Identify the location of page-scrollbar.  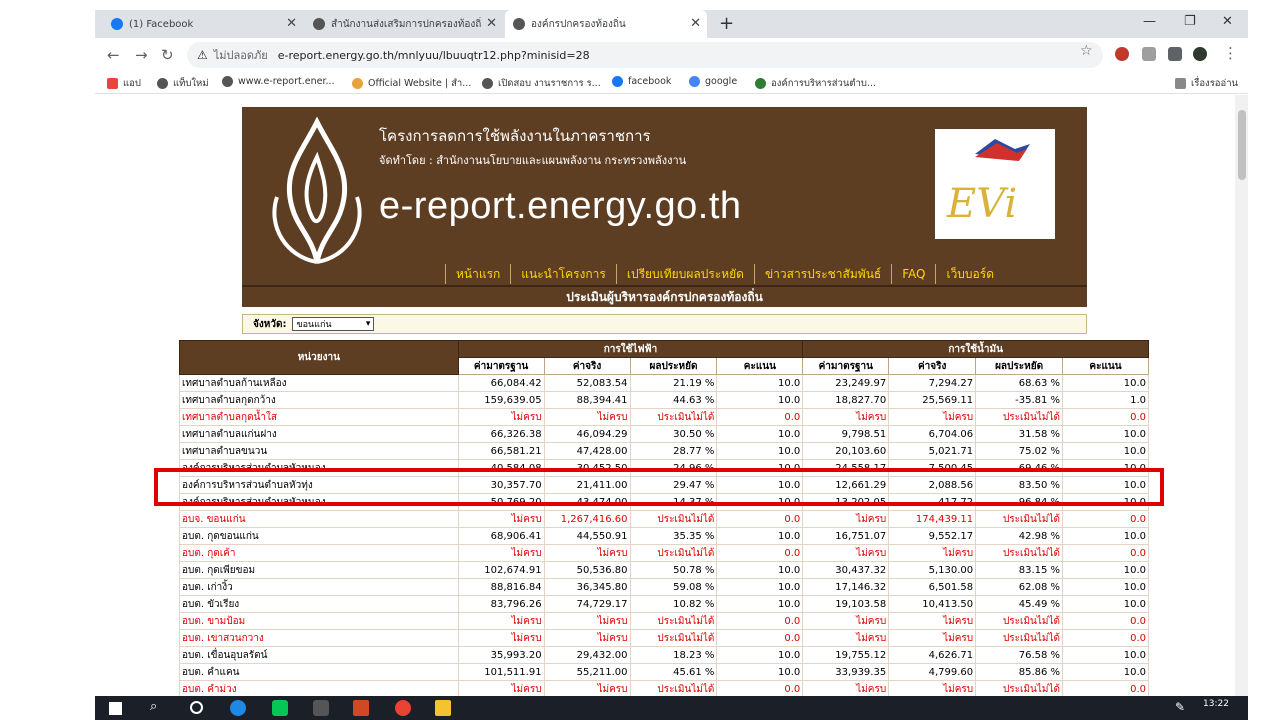
(1241, 395).